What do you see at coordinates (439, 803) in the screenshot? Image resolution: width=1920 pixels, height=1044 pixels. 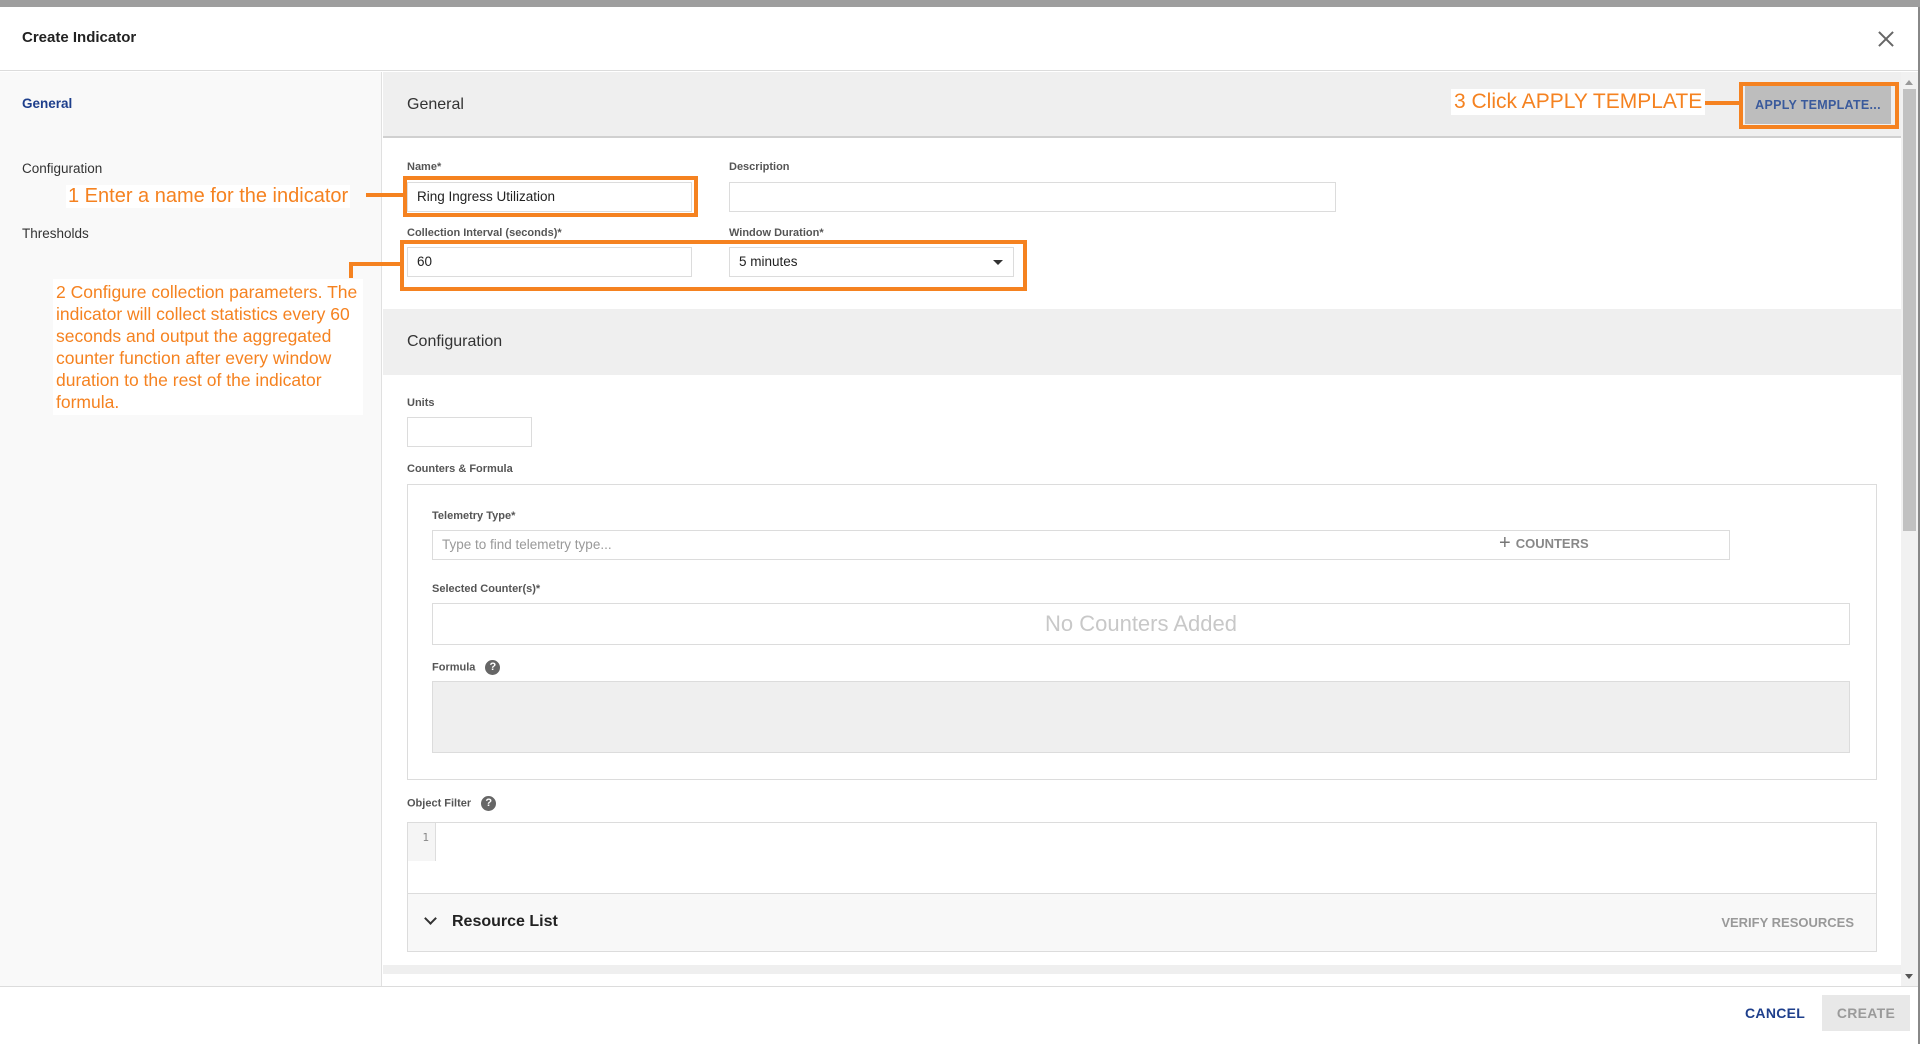 I see `object-filter-label: Object Filter` at bounding box center [439, 803].